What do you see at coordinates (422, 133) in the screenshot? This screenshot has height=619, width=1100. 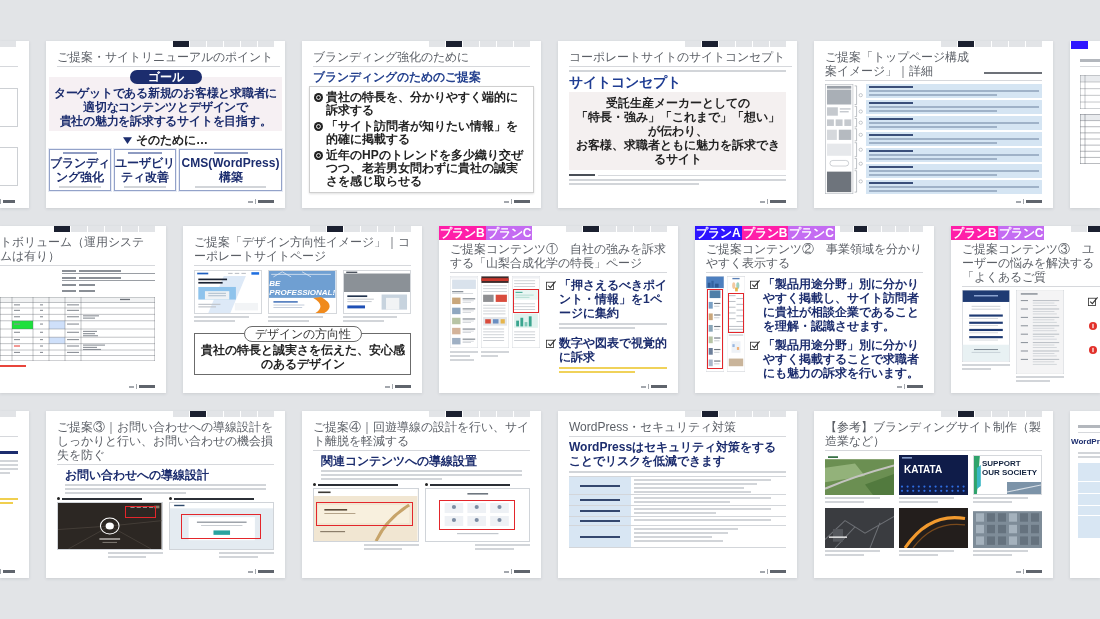 I see `proposal-item: 「サイト訪問者が知りたい情報」を的確に掲載する` at bounding box center [422, 133].